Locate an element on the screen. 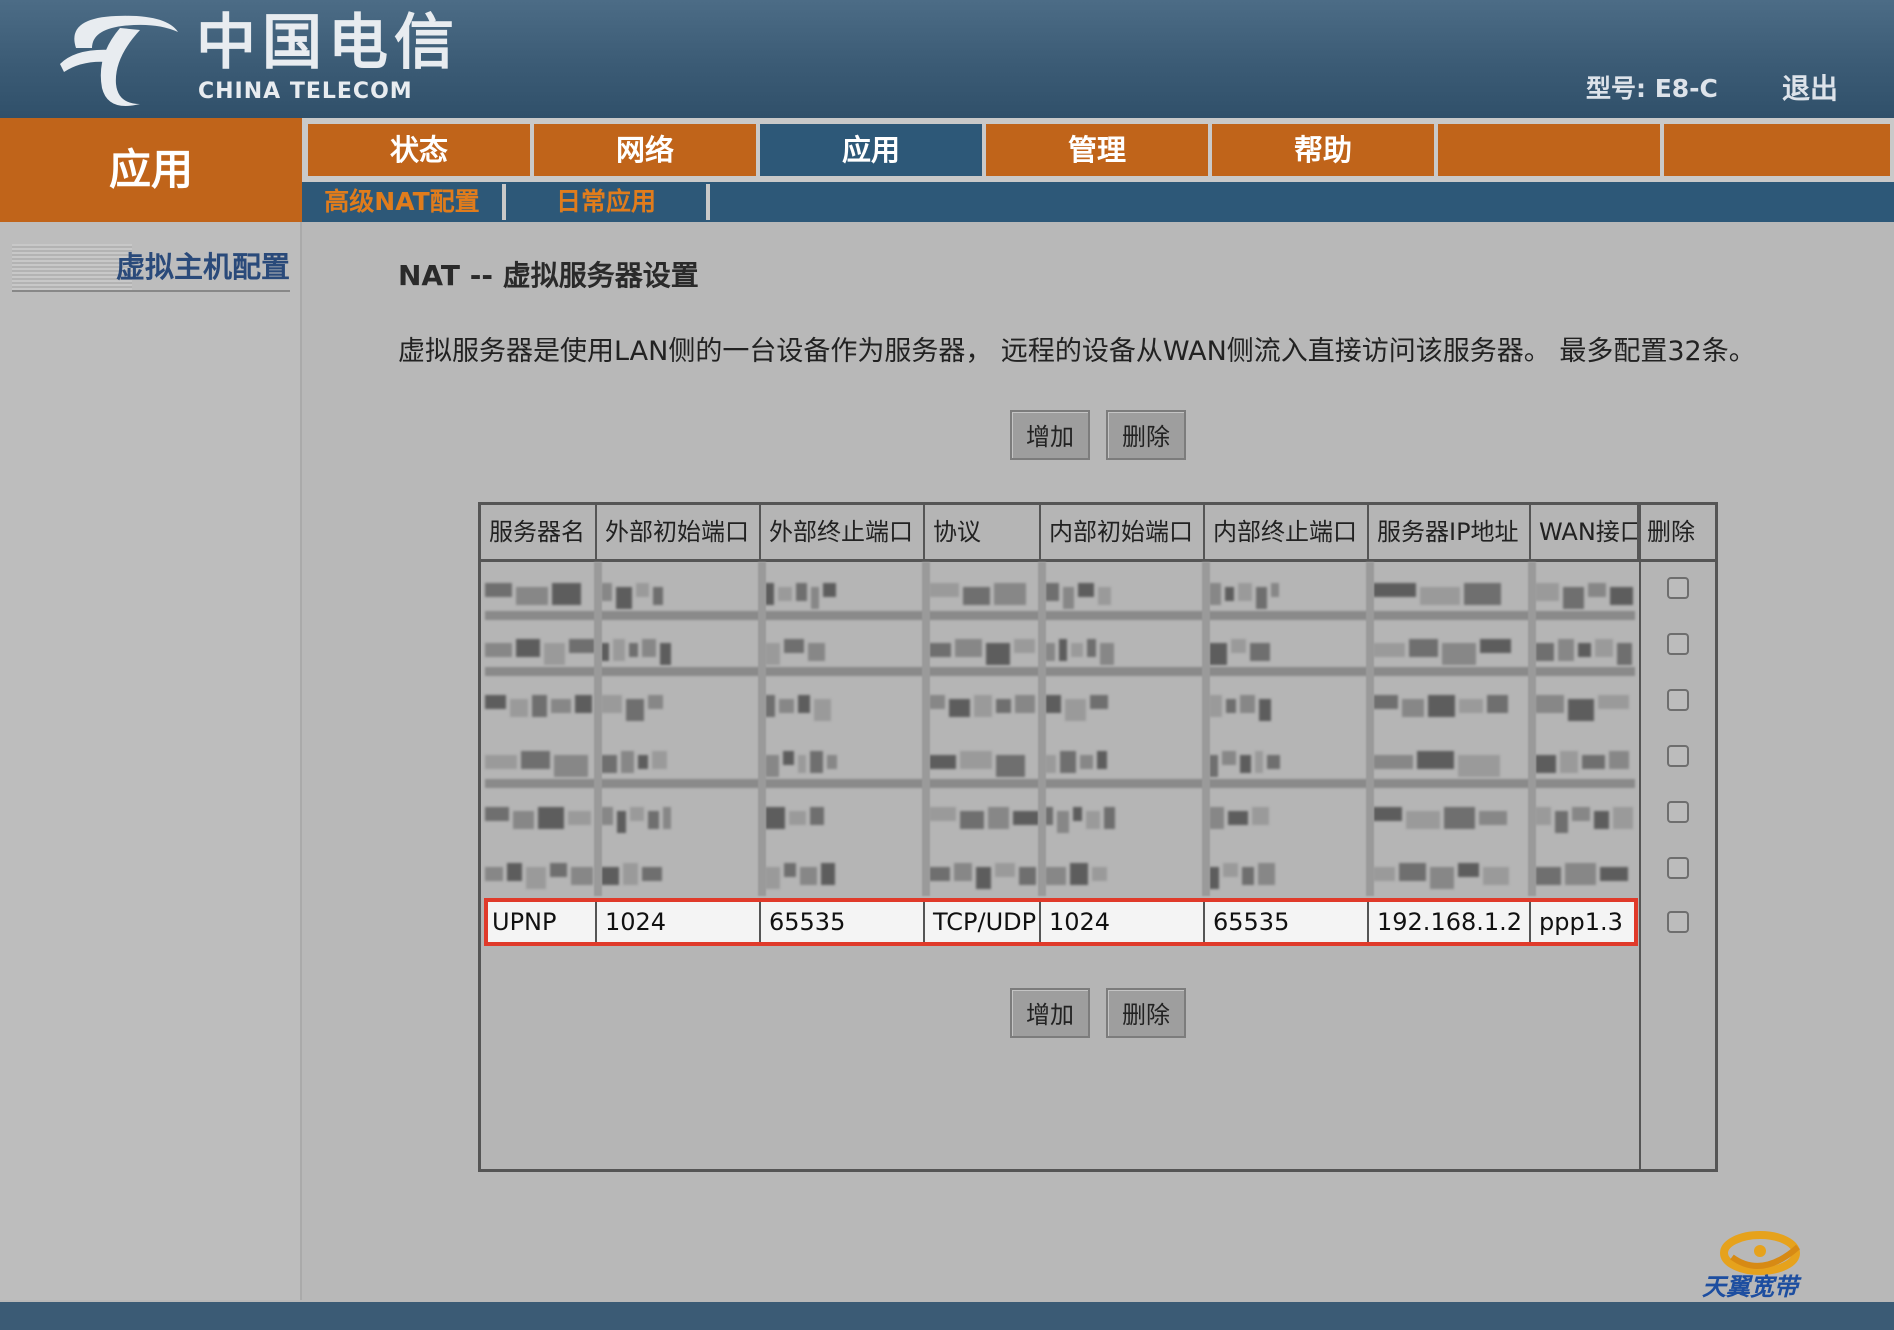 This screenshot has width=1894, height=1330. china-telecom-logo-icon is located at coordinates (119, 60).